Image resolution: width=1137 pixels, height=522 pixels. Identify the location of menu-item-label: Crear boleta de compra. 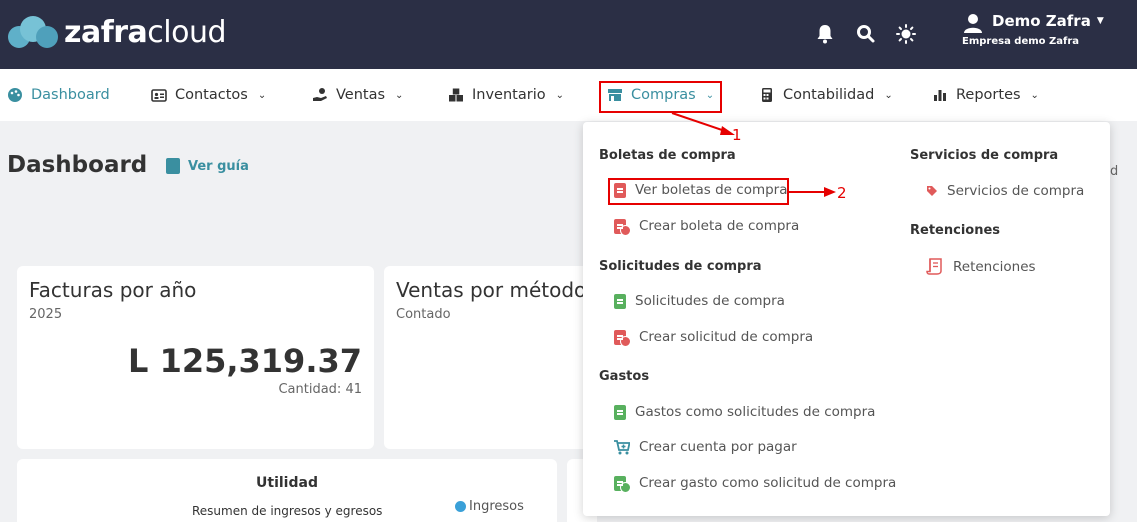
(719, 226).